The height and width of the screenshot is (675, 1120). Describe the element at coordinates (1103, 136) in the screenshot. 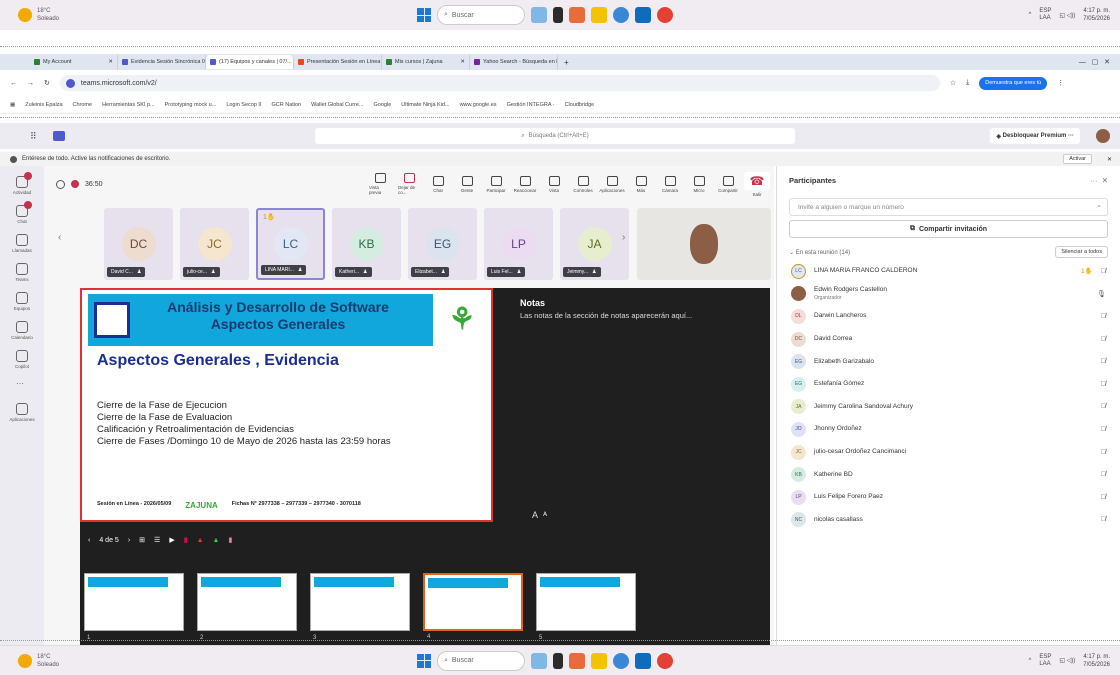

I see `user-avatar` at that location.